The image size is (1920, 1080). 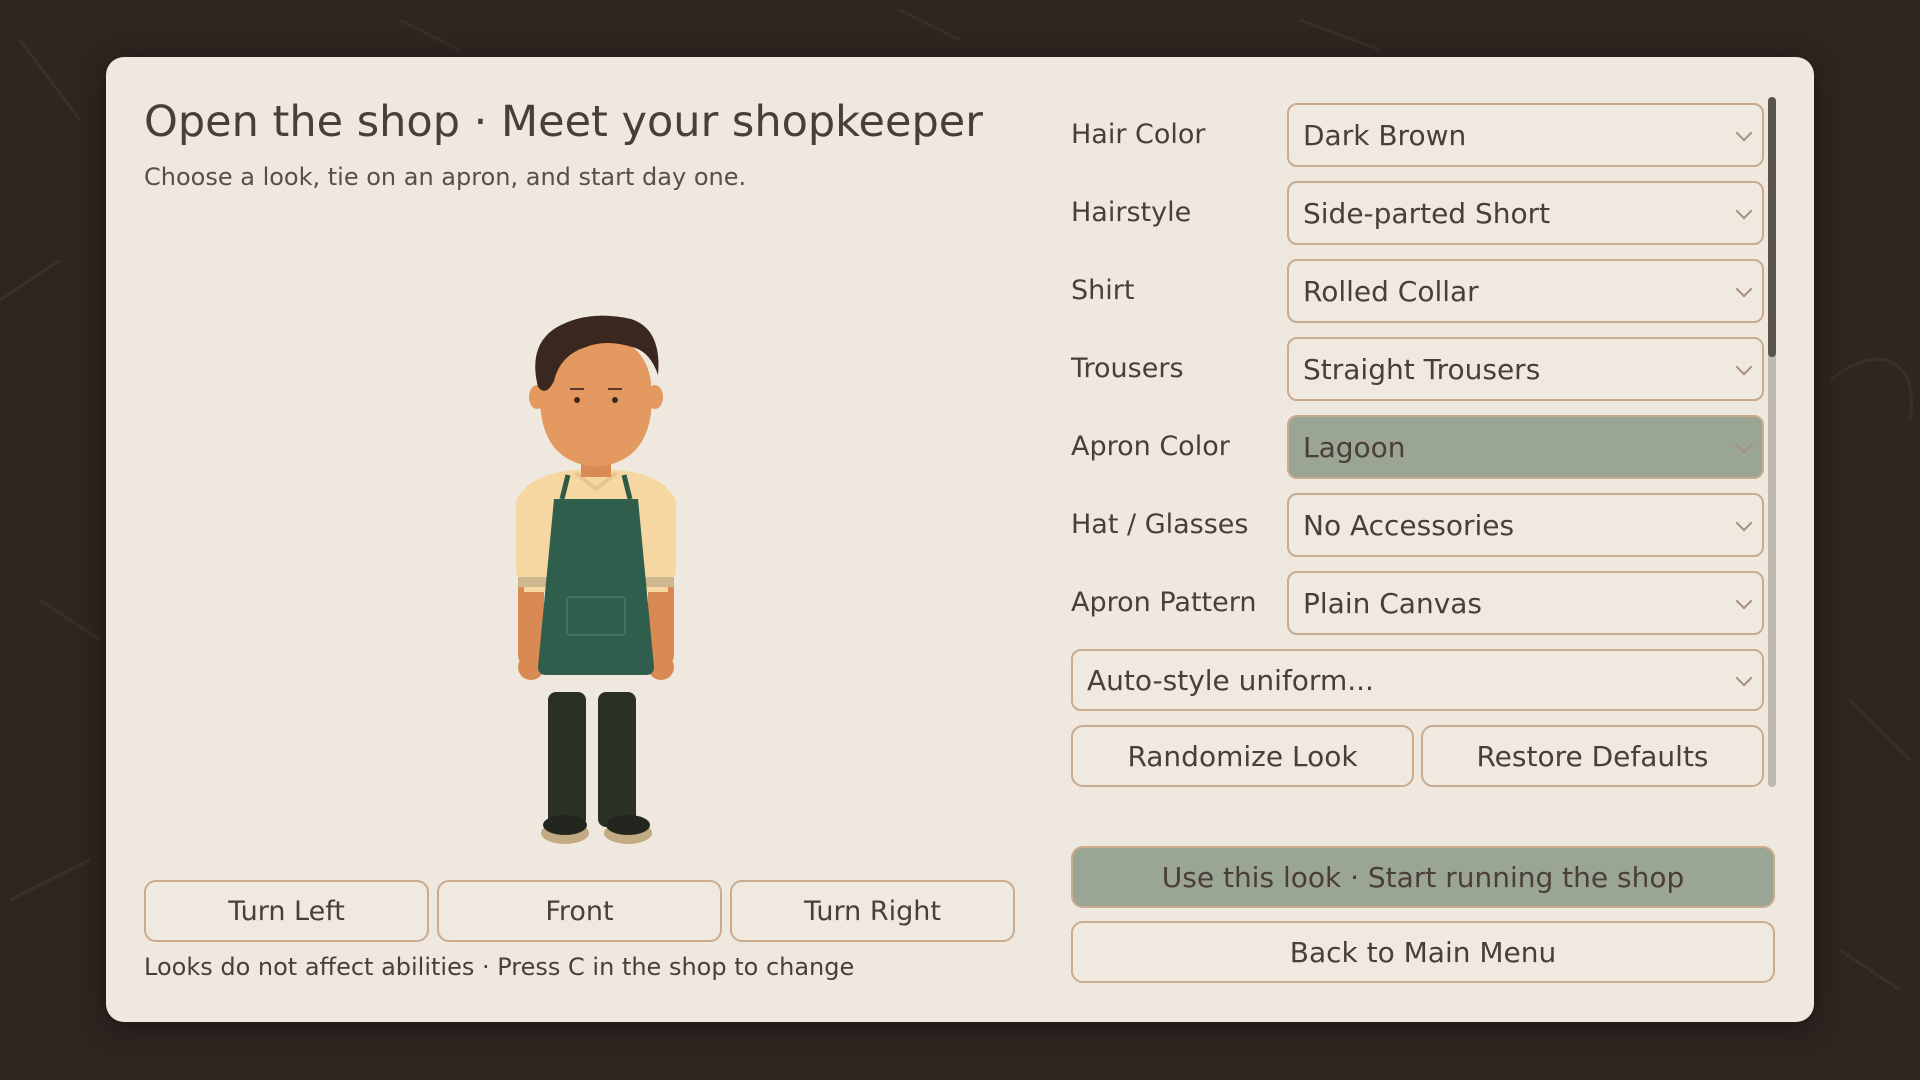 What do you see at coordinates (872, 911) in the screenshot?
I see `turn-right-button: Turn Right` at bounding box center [872, 911].